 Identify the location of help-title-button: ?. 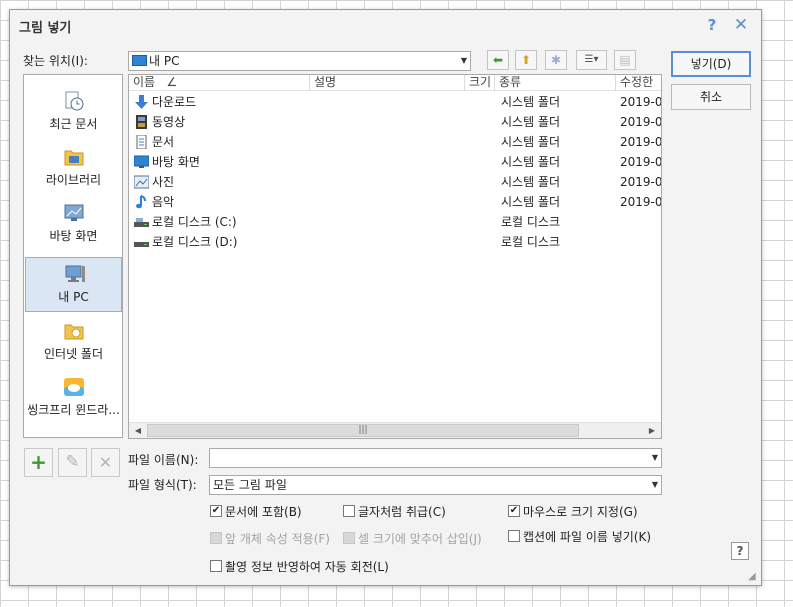
(712, 25).